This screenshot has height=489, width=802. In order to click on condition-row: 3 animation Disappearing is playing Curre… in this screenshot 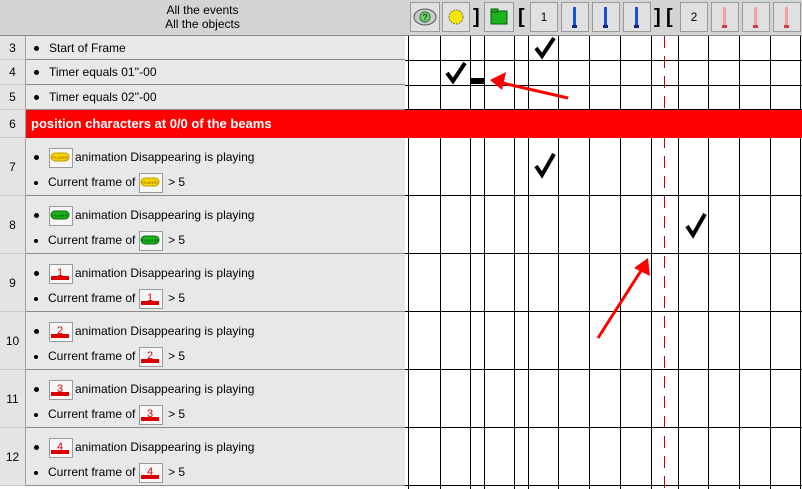, I will do `click(215, 399)`.